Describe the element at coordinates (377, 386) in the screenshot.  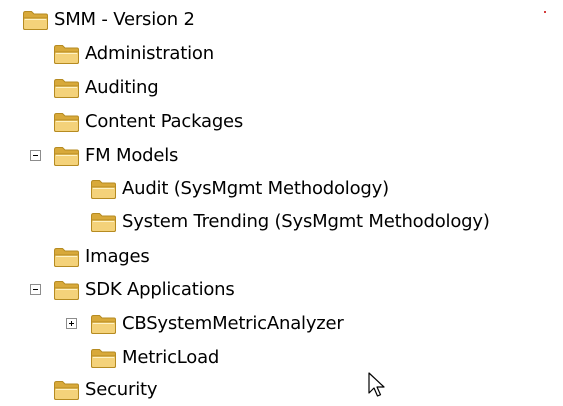
I see `mouse-pointer-icon` at that location.